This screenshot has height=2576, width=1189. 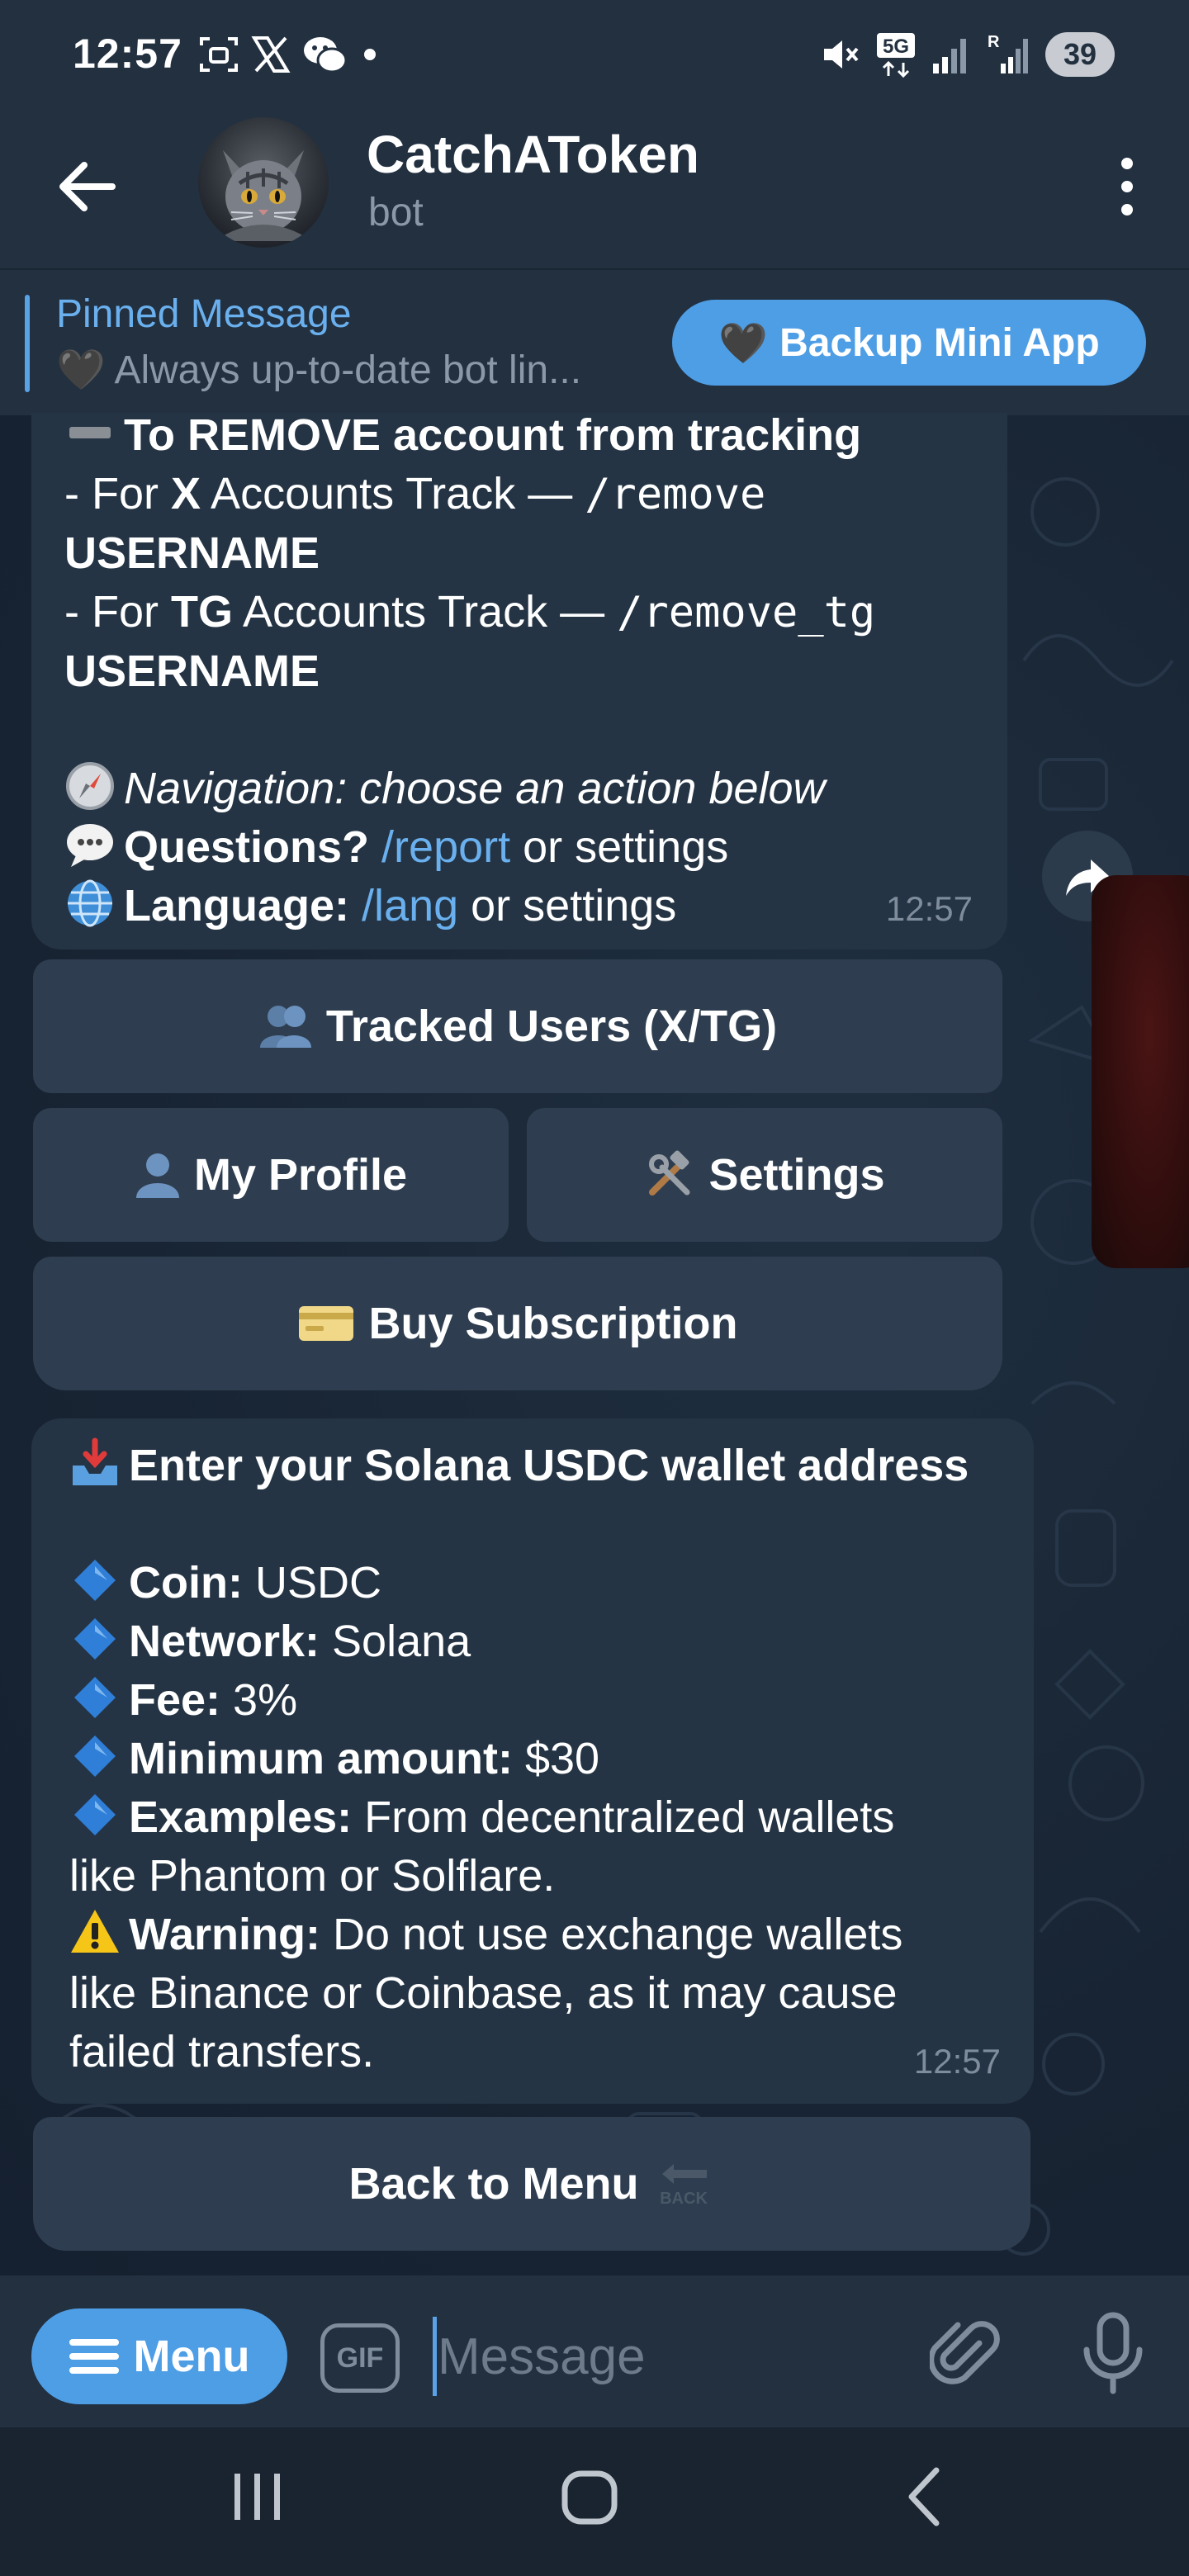 I want to click on cat-avatar-icon, so click(x=263, y=195).